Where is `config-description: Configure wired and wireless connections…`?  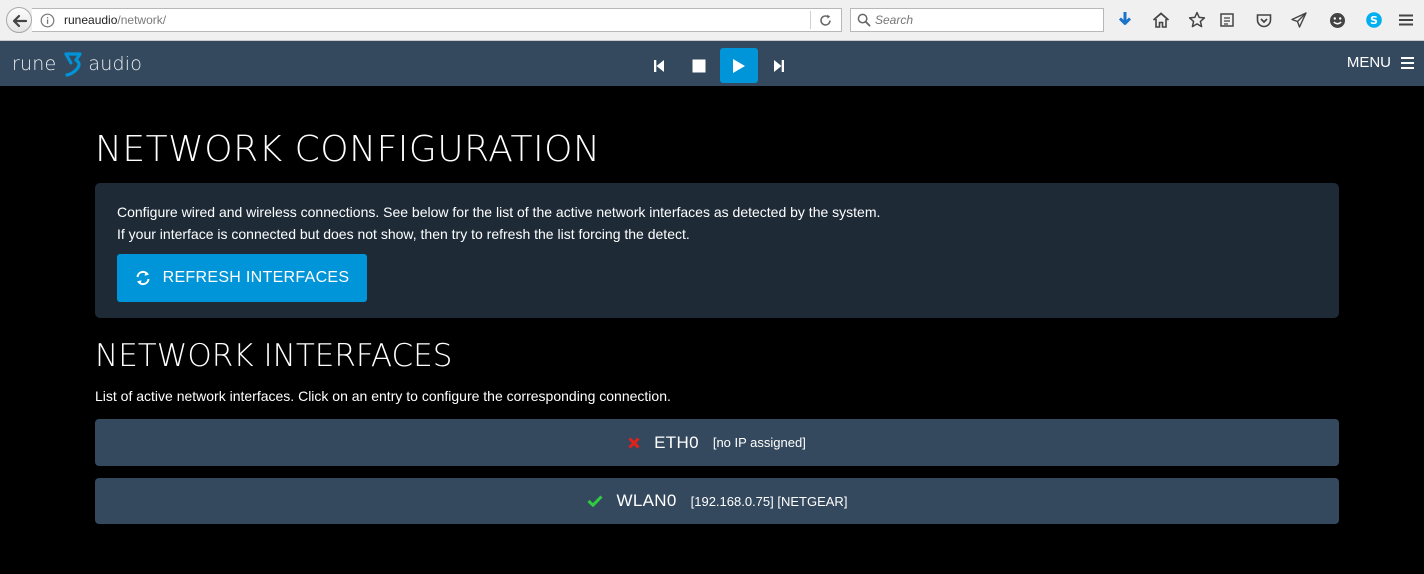
config-description: Configure wired and wireless connections… is located at coordinates (498, 223).